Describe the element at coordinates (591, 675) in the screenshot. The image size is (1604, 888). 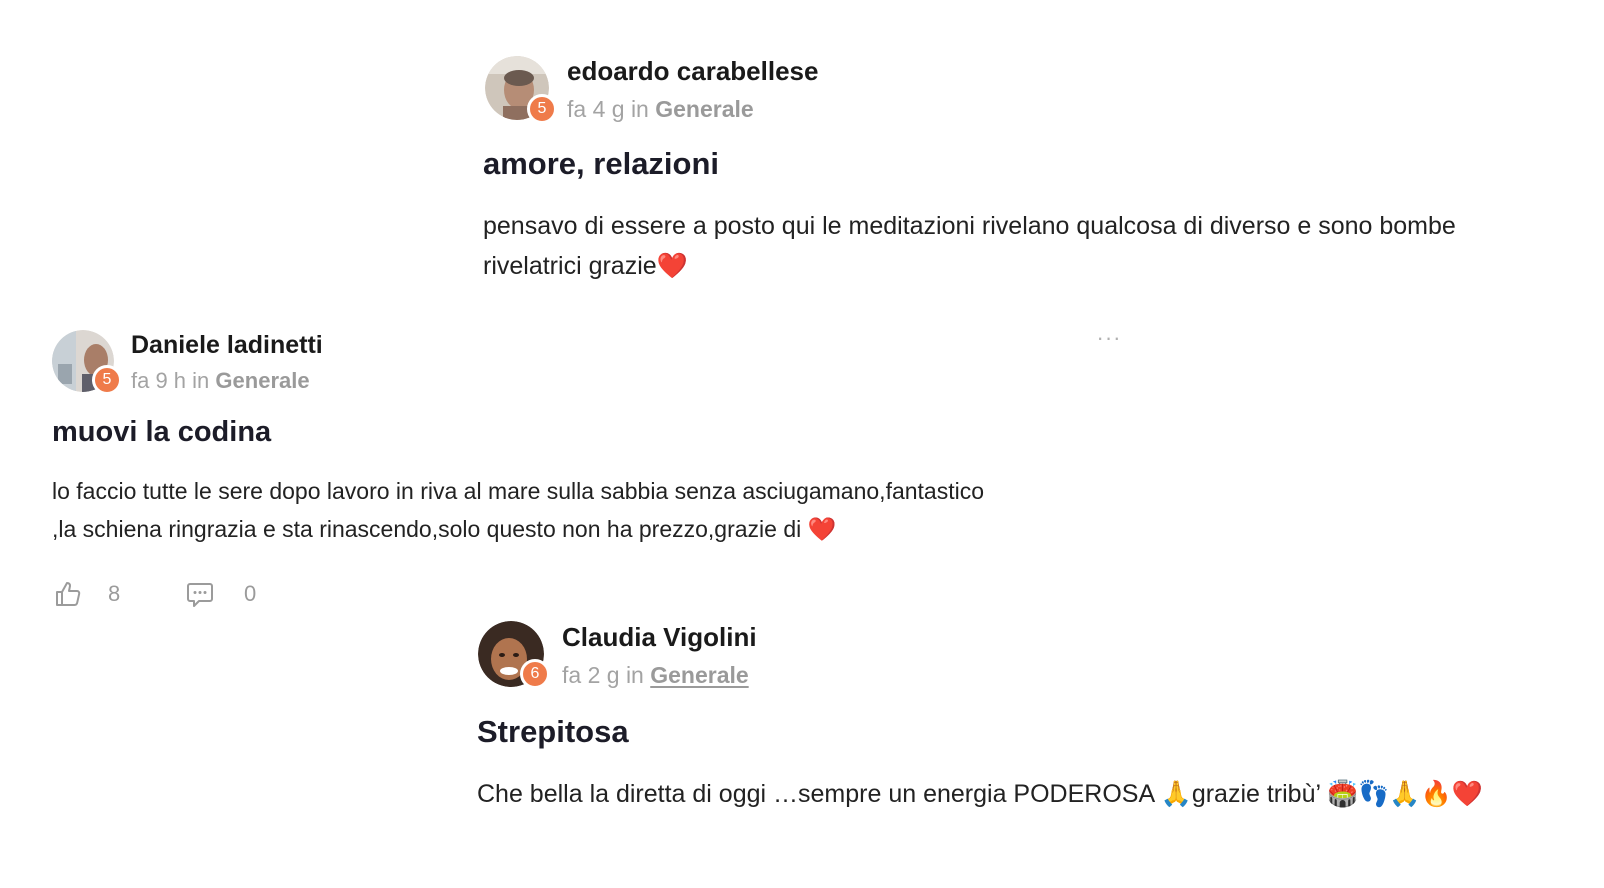
I see `post-time: fa 2 g` at that location.